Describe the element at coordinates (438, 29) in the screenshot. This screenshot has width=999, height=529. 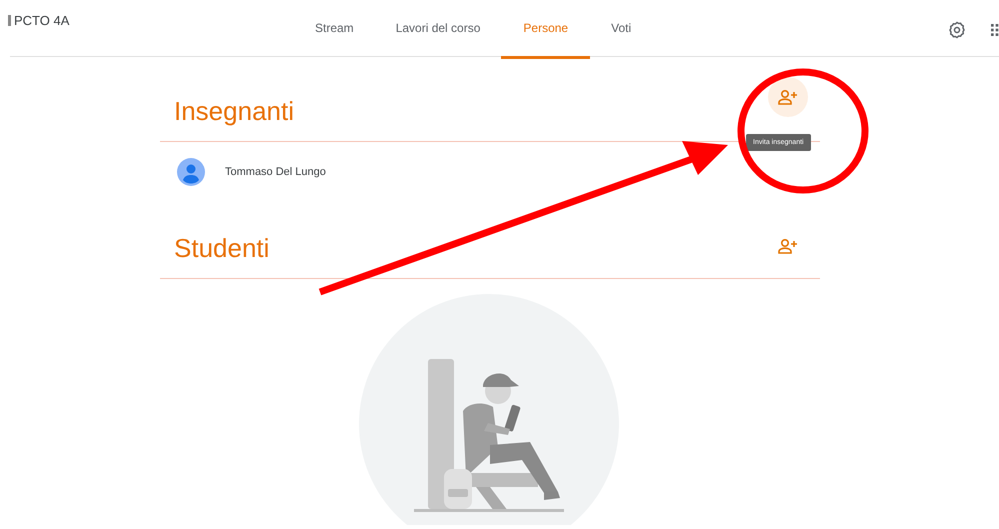
I see `nav-tab: Lavori del corso` at that location.